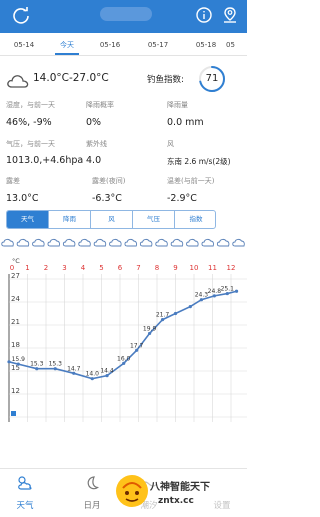  Describe the element at coordinates (231, 268) in the screenshot. I see `hour-label: 12` at that location.